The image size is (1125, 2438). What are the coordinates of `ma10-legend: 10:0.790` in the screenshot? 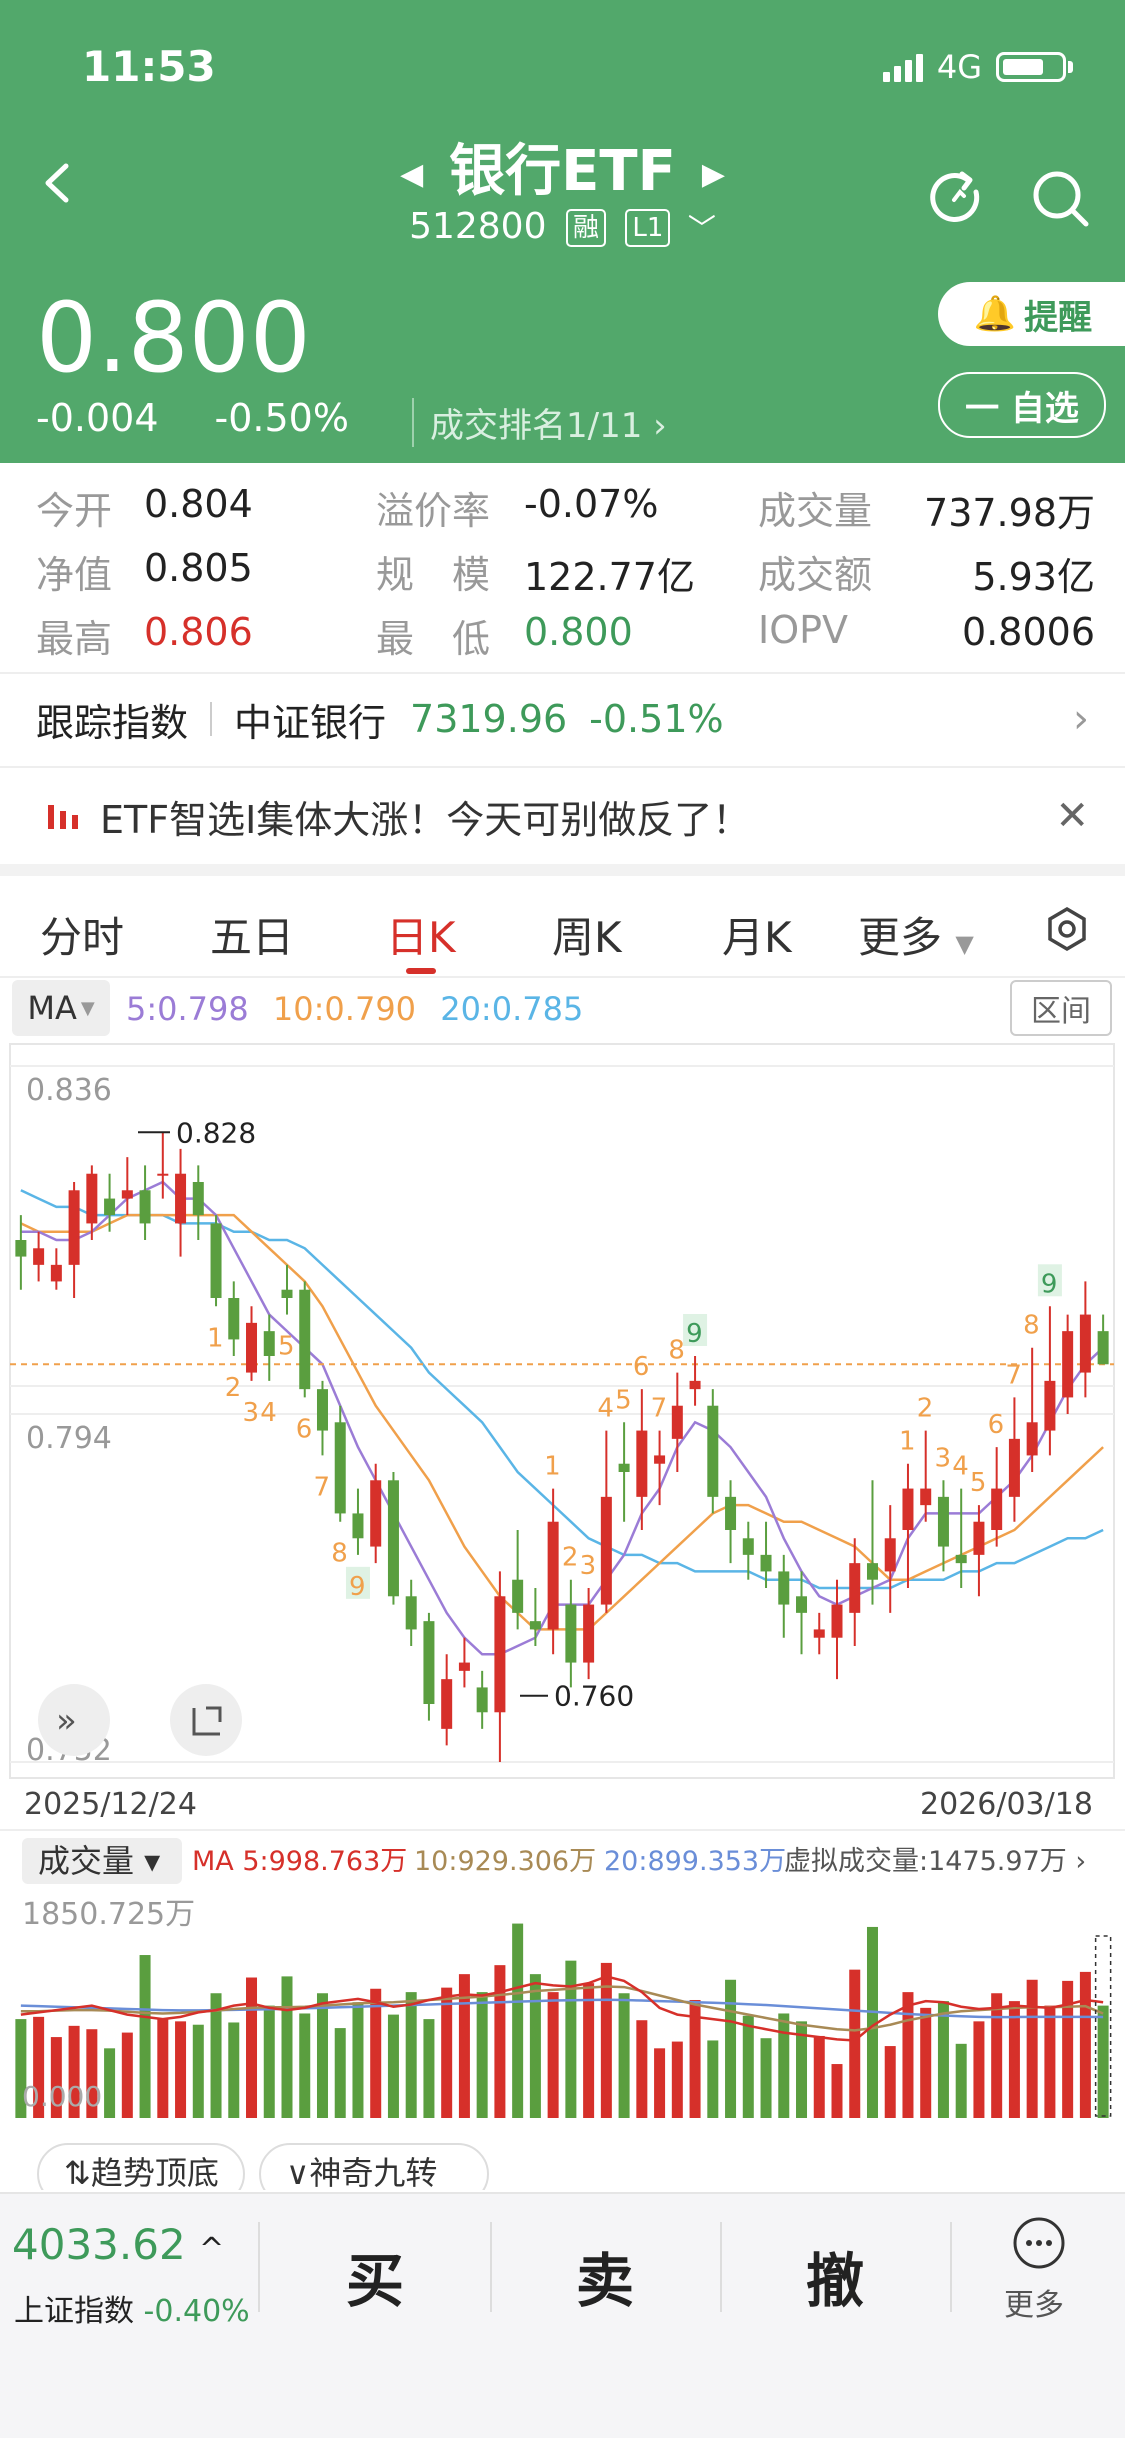 It's located at (344, 1009).